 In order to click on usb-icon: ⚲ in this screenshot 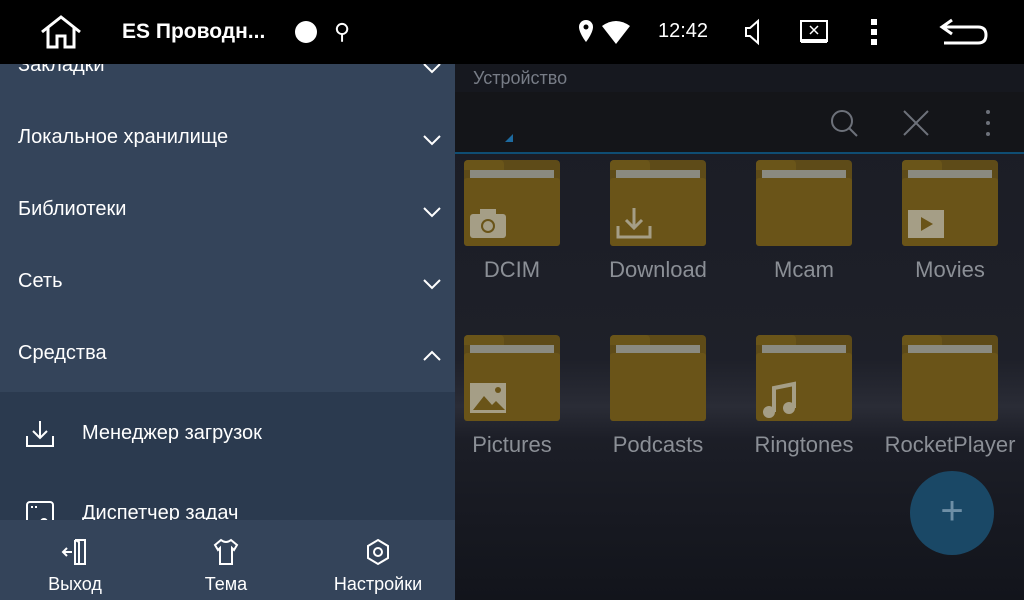, I will do `click(342, 31)`.